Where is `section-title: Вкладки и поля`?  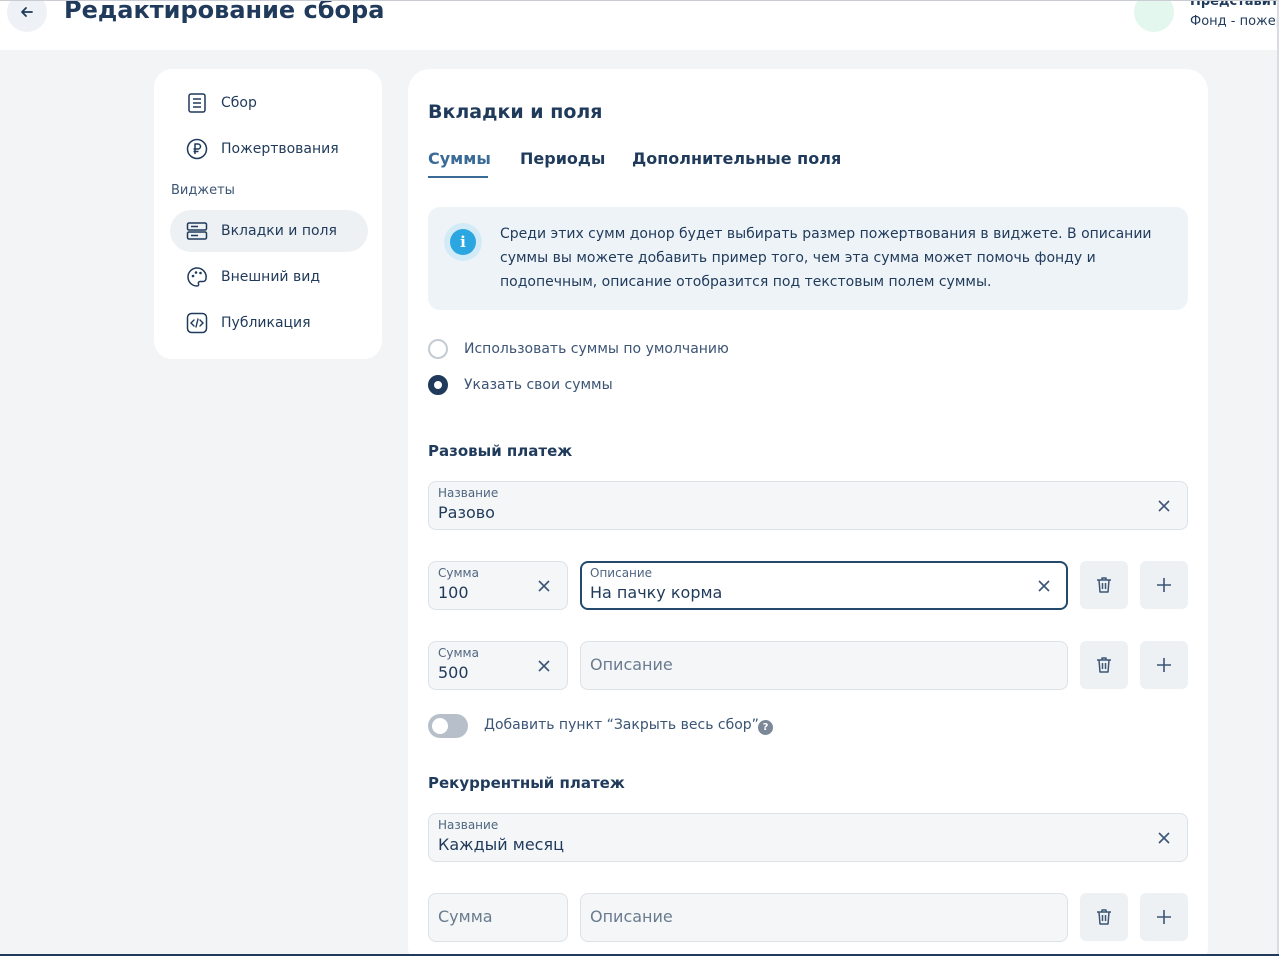
section-title: Вкладки и поля is located at coordinates (515, 112).